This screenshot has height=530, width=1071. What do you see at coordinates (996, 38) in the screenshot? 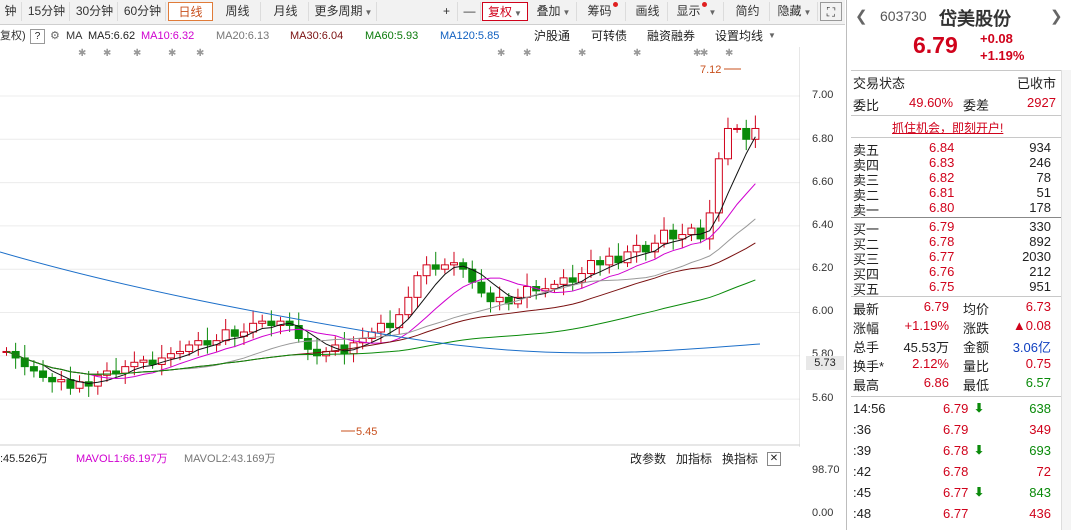
I see `price-change: +0.08` at bounding box center [996, 38].